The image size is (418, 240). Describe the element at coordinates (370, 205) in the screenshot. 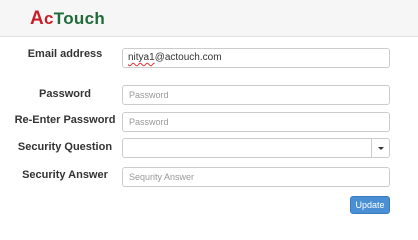

I see `update-button: Update` at that location.